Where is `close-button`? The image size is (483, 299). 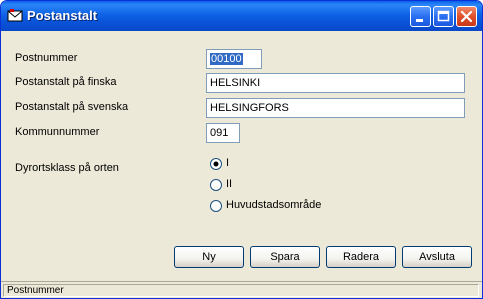 close-button is located at coordinates (466, 16).